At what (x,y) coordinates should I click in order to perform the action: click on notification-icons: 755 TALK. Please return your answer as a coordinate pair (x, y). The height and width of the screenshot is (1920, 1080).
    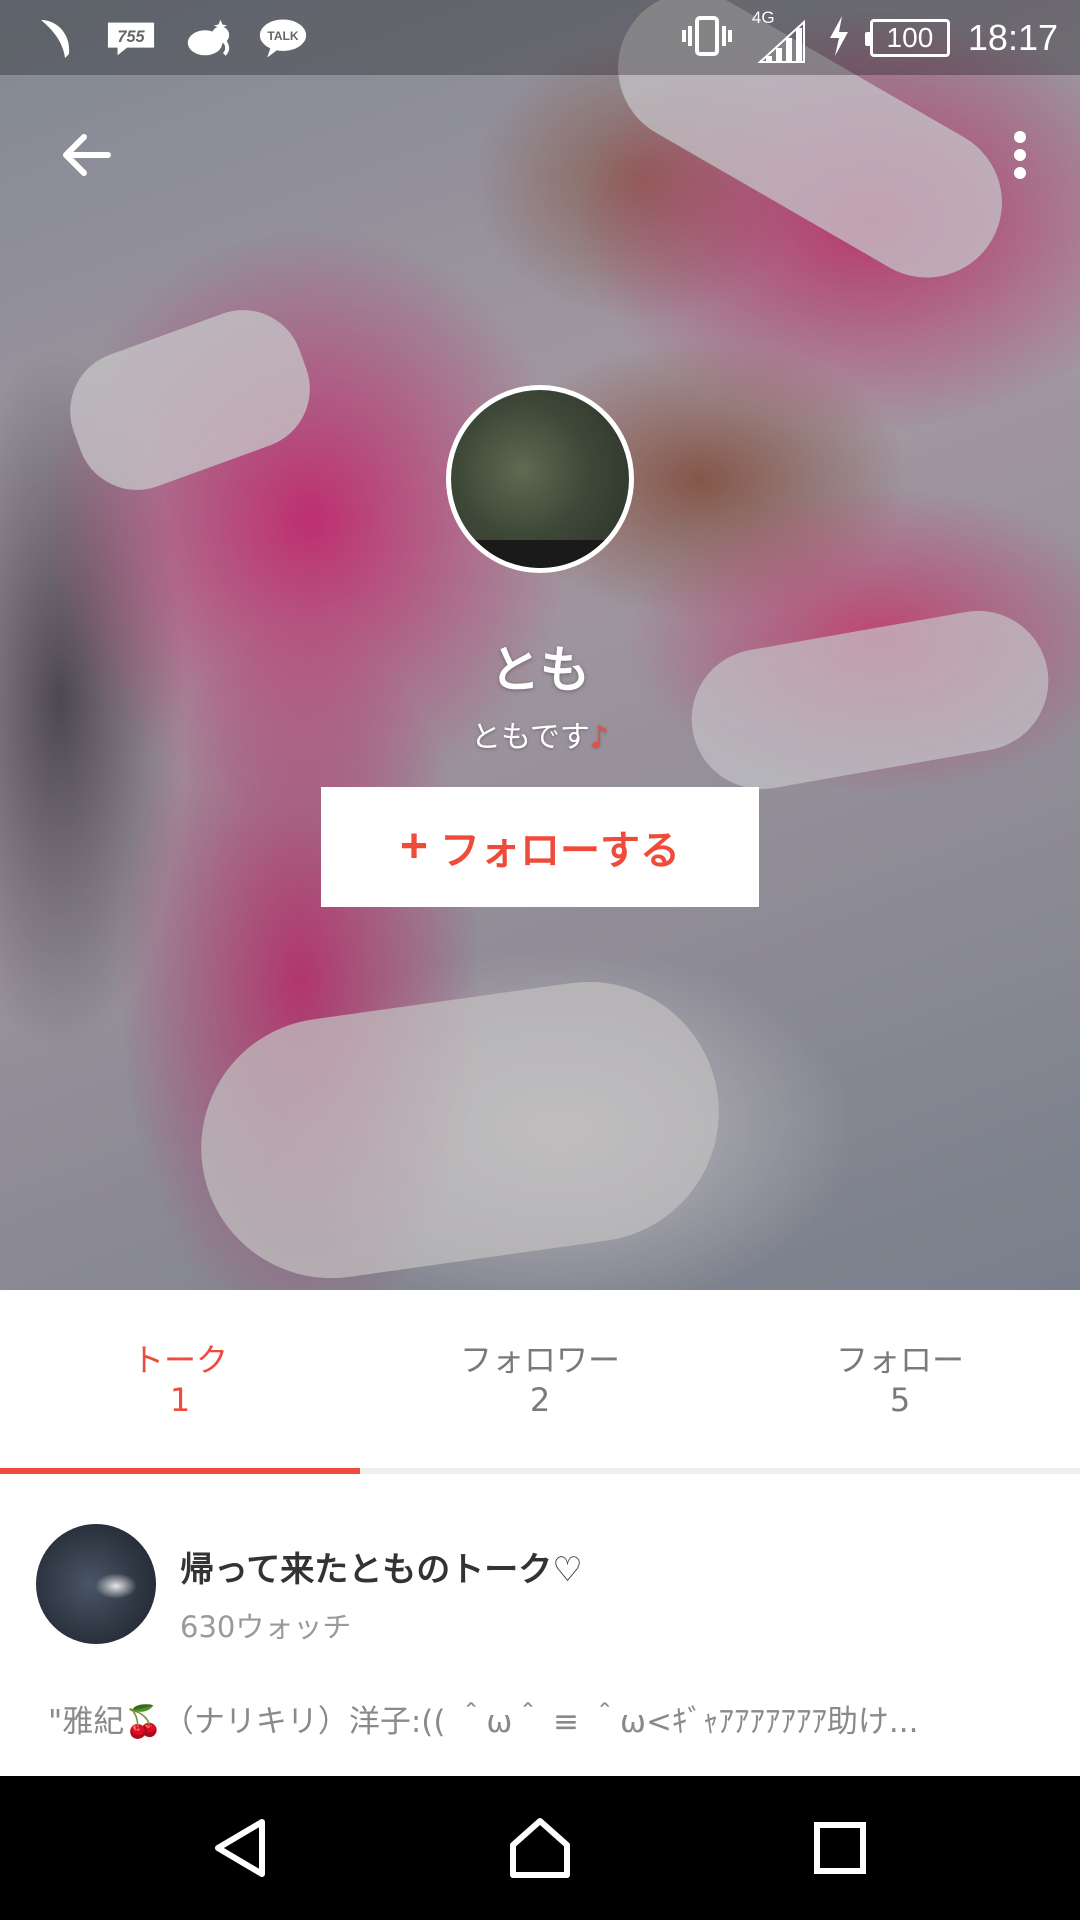
    Looking at the image, I should click on (169, 38).